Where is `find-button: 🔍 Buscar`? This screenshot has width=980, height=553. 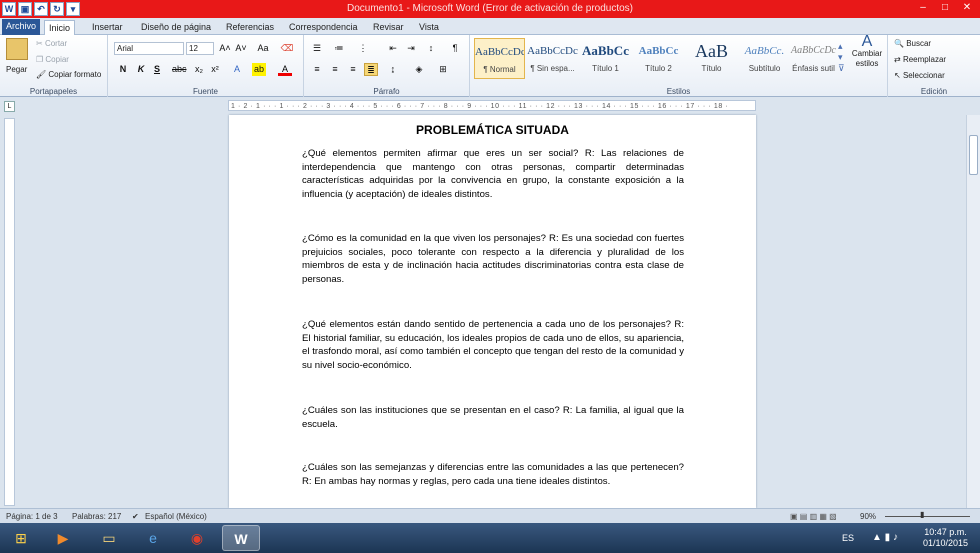
find-button: 🔍 Buscar is located at coordinates (912, 43).